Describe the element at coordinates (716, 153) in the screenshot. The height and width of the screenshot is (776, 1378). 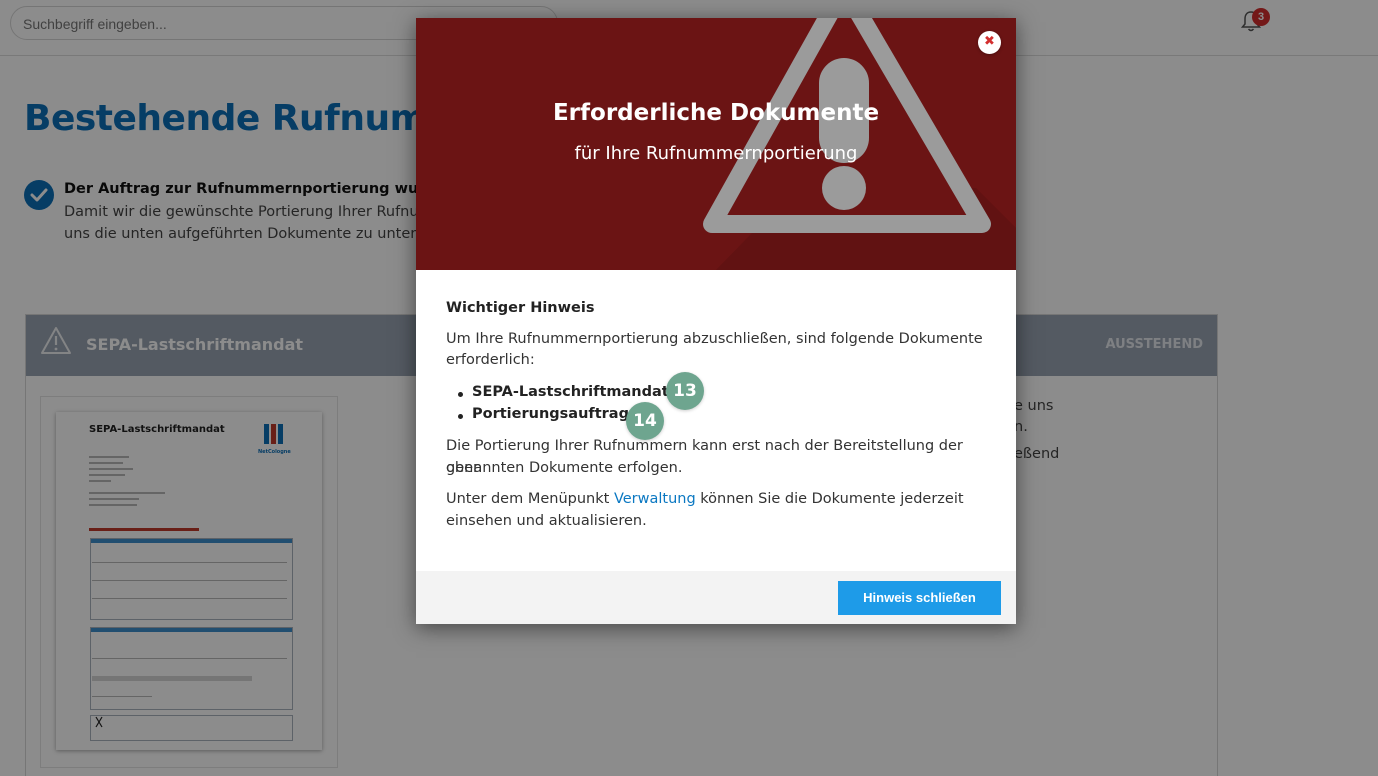
I see `dialog-subtitle: für Ihre Rufnummernportierung` at that location.